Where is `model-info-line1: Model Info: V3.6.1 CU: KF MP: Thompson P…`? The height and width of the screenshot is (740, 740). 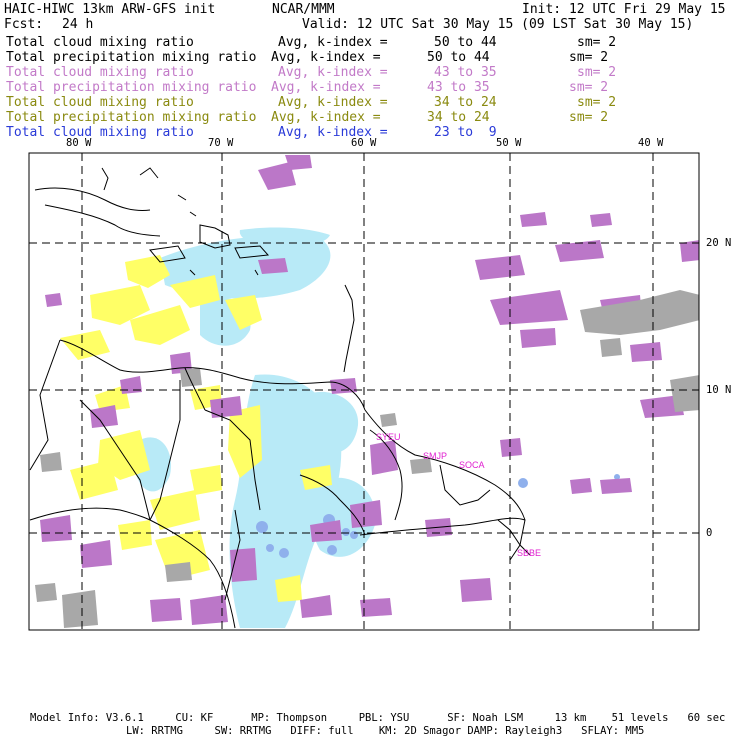 model-info-line1: Model Info: V3.6.1 CU: KF MP: Thompson P… is located at coordinates (378, 718).